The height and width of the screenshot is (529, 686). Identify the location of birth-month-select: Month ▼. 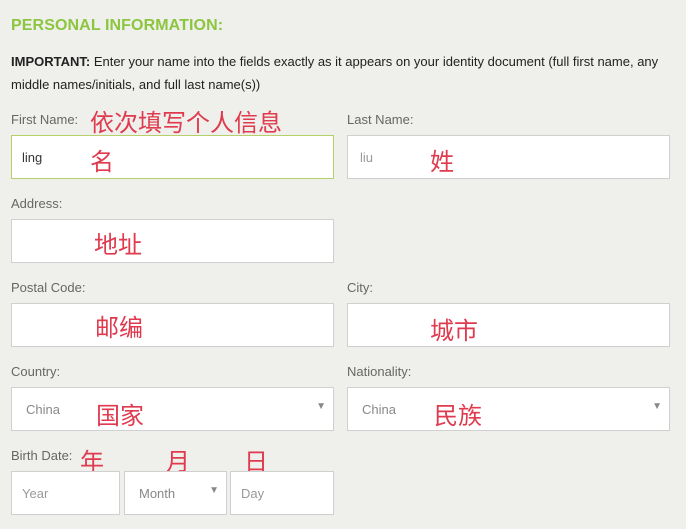
(175, 493).